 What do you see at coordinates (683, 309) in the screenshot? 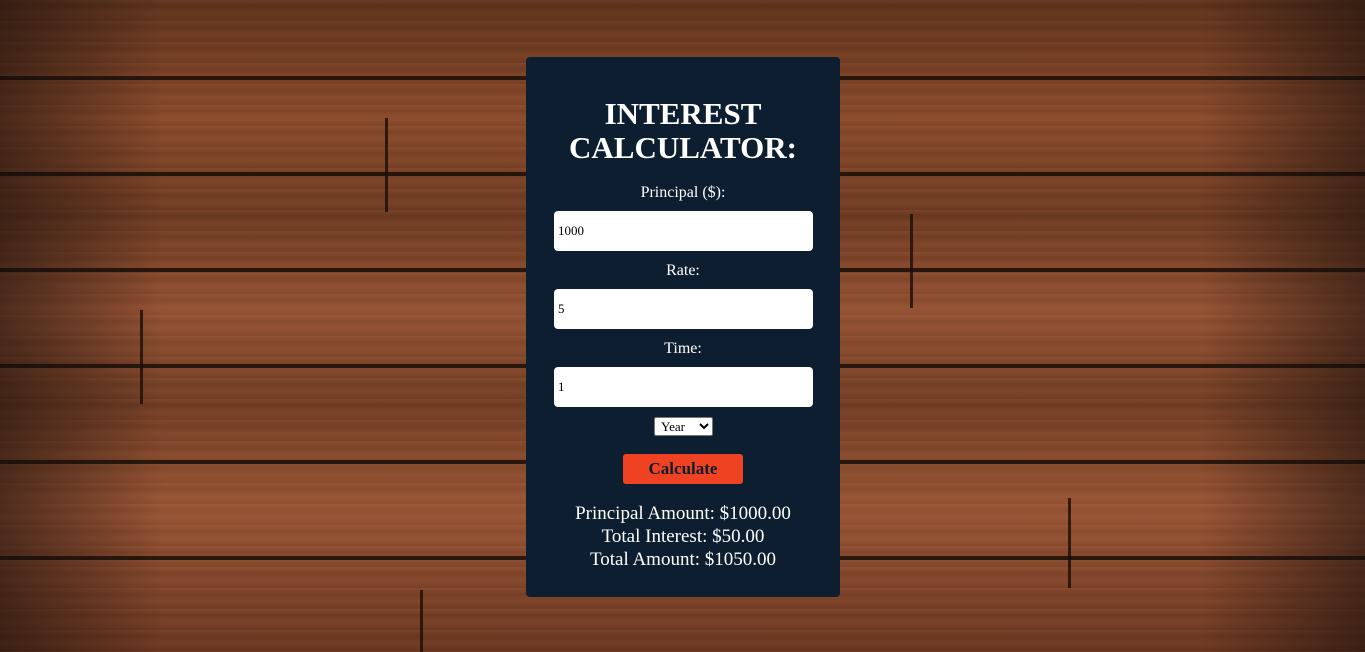
I see `rate-input` at bounding box center [683, 309].